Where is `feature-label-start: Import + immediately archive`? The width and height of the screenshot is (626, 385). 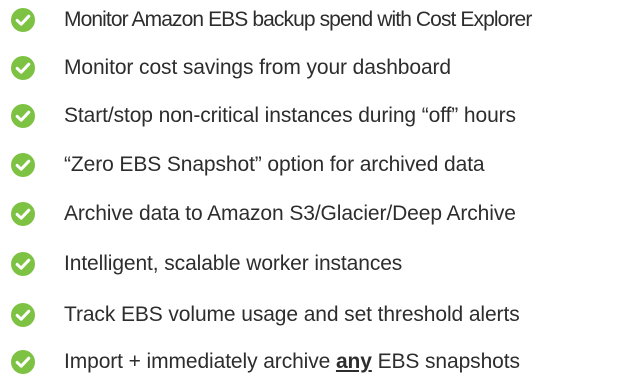
feature-label-start: Import + immediately archive is located at coordinates (200, 361).